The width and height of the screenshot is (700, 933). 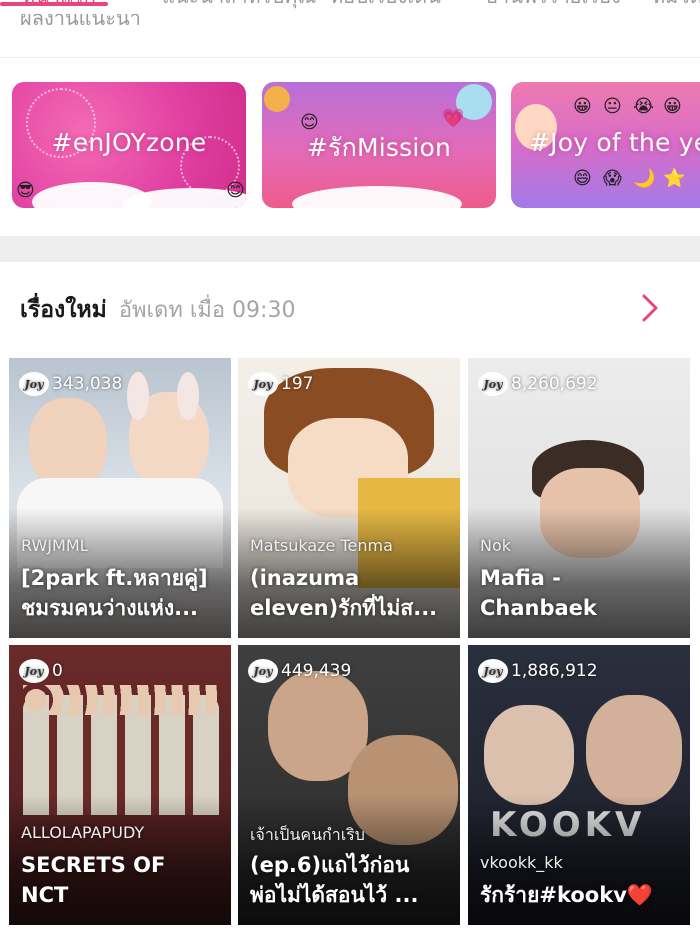 What do you see at coordinates (280, 384) in the screenshot?
I see `view-count: Joy 197` at bounding box center [280, 384].